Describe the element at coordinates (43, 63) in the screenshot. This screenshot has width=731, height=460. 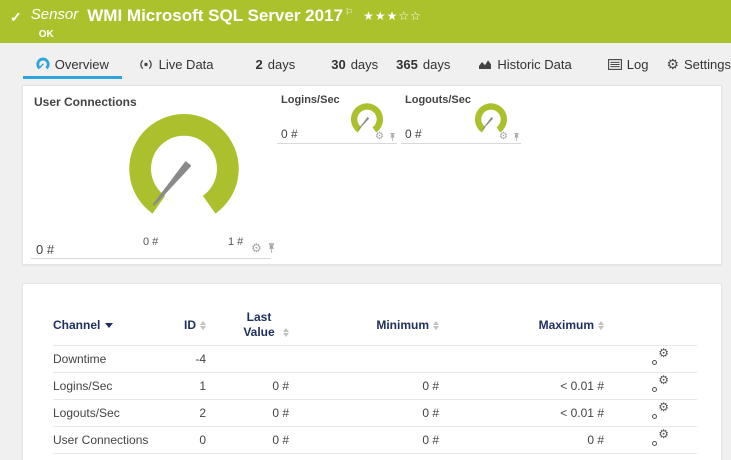
I see `gauge-icon` at that location.